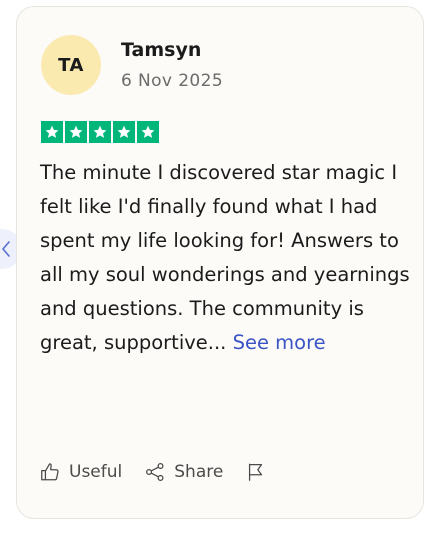  Describe the element at coordinates (6, 249) in the screenshot. I see `chevron-left-icon` at that location.